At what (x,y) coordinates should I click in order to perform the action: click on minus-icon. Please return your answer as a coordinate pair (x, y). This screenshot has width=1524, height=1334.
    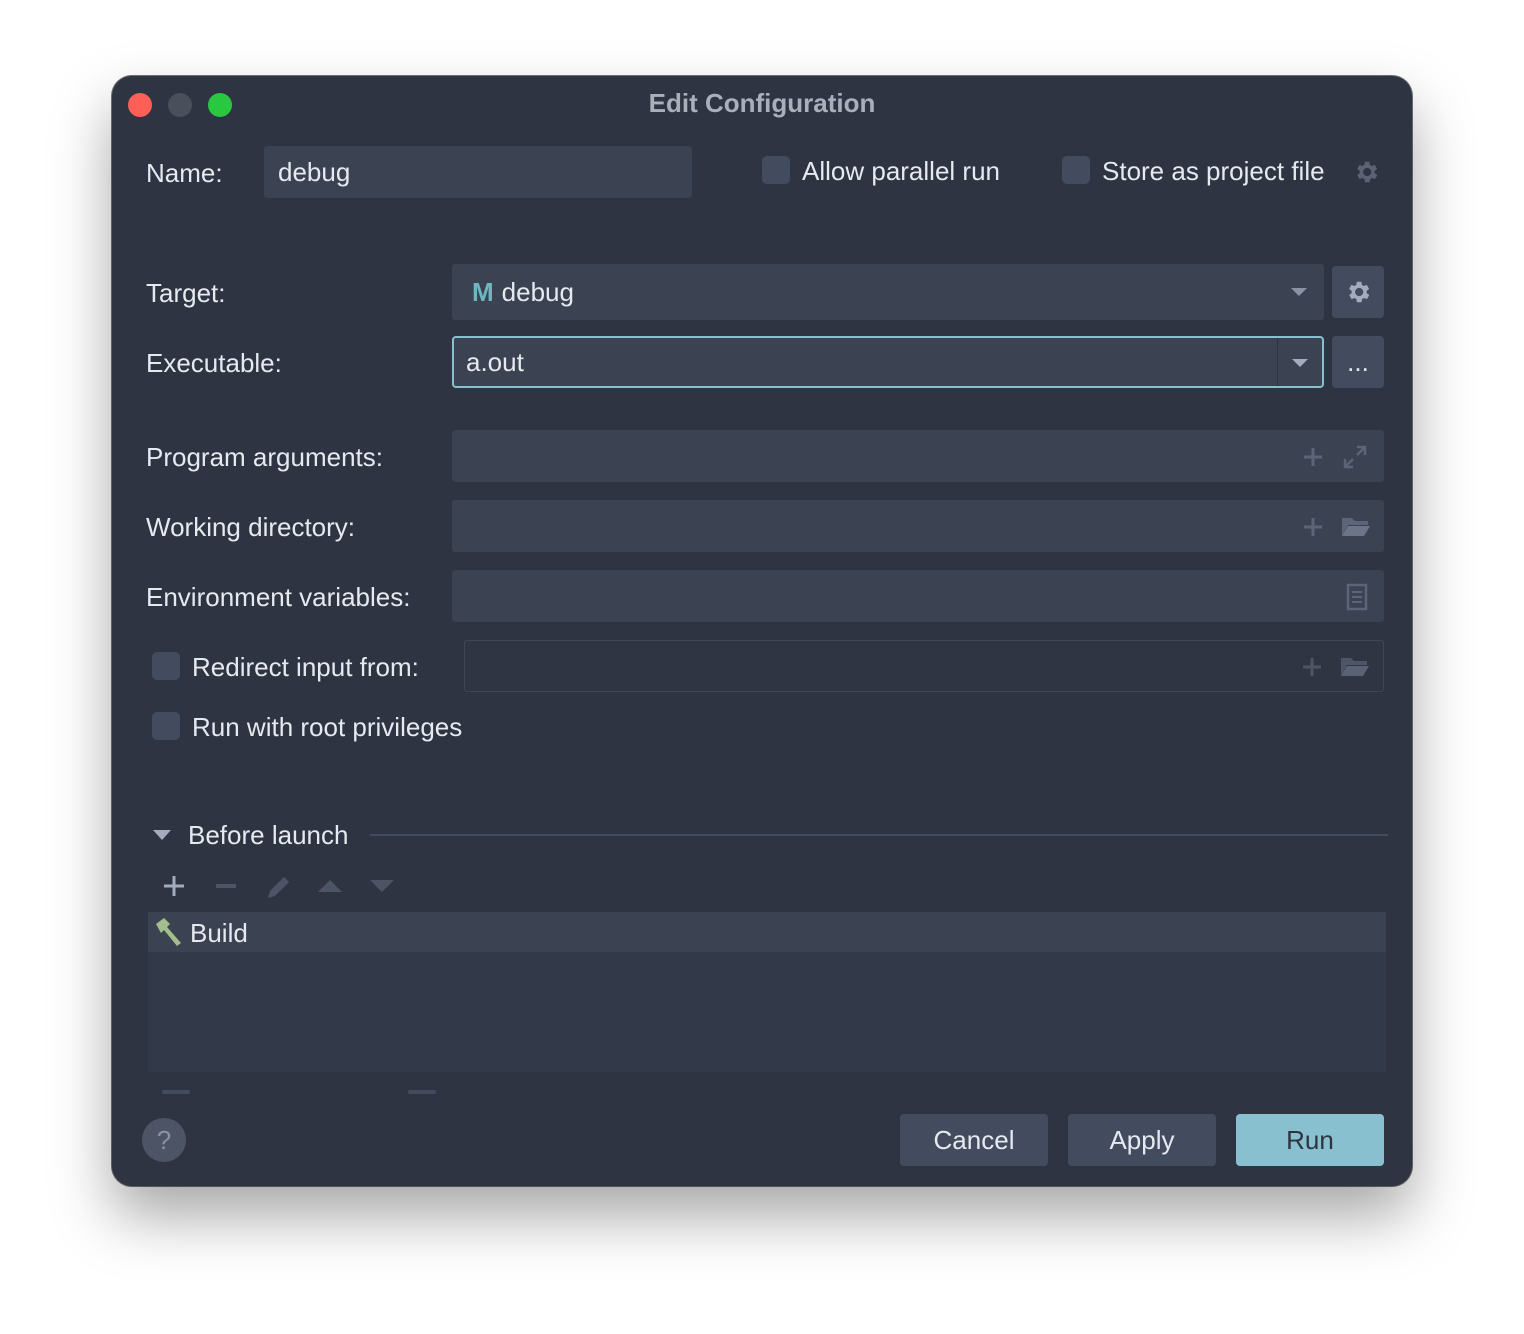
    Looking at the image, I should click on (226, 886).